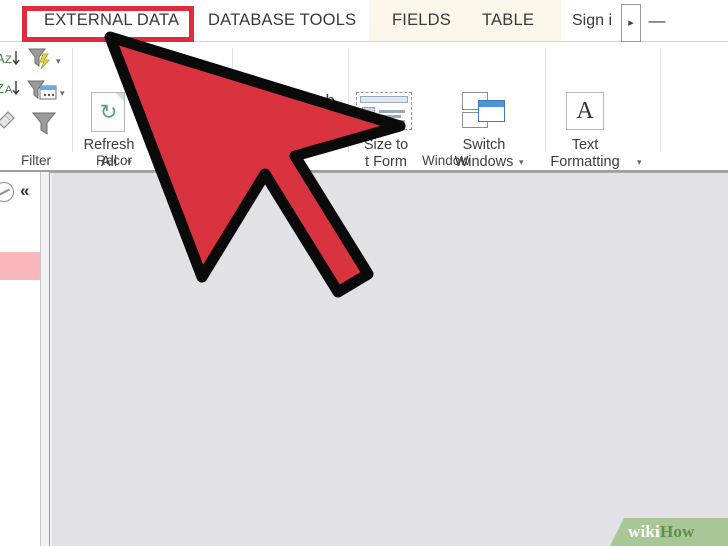  Describe the element at coordinates (585, 145) in the screenshot. I see `text-formatting-label-line1: Text` at that location.